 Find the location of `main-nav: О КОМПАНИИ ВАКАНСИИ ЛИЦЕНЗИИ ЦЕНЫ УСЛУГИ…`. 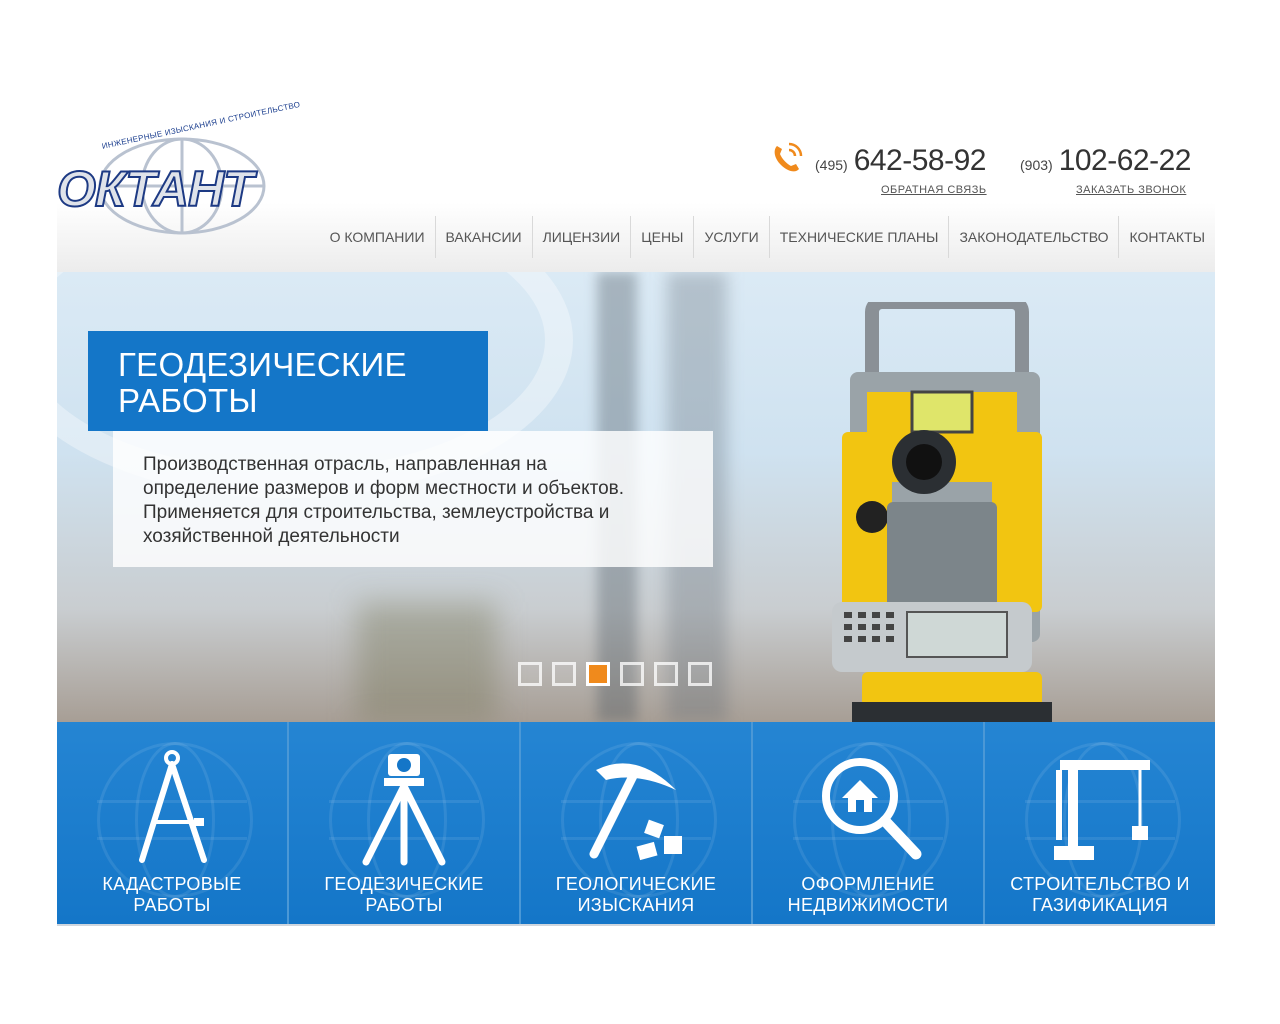

main-nav: О КОМПАНИИ ВАКАНСИИ ЛИЦЕНЗИИ ЦЕНЫ УСЛУГИ… is located at coordinates (767, 237).